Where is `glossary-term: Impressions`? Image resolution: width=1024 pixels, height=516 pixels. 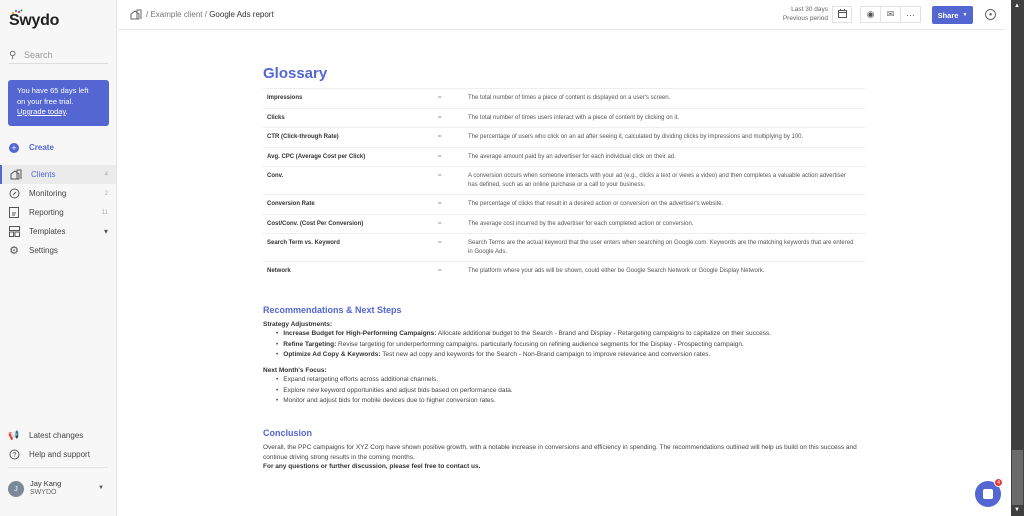
glossary-term: Impressions is located at coordinates (285, 98).